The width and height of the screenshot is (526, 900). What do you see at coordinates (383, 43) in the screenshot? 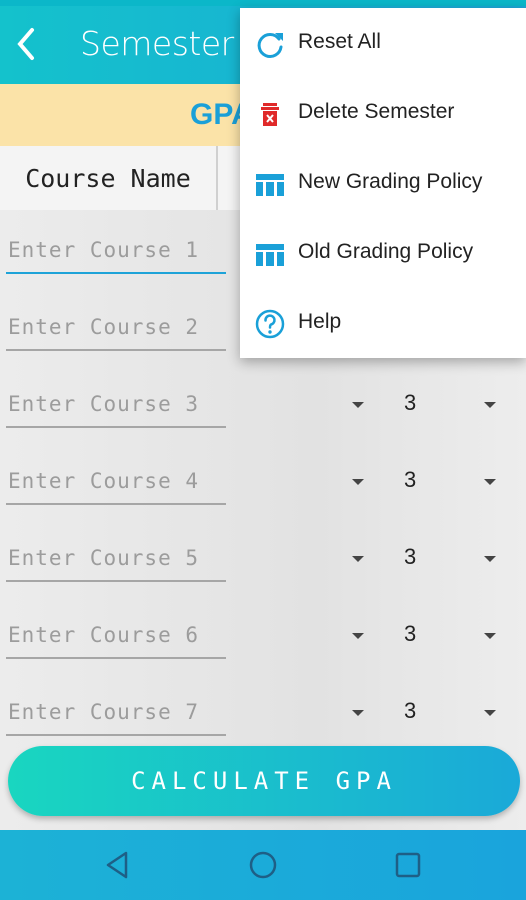
I see `menu-item-reset-all: Reset All` at bounding box center [383, 43].